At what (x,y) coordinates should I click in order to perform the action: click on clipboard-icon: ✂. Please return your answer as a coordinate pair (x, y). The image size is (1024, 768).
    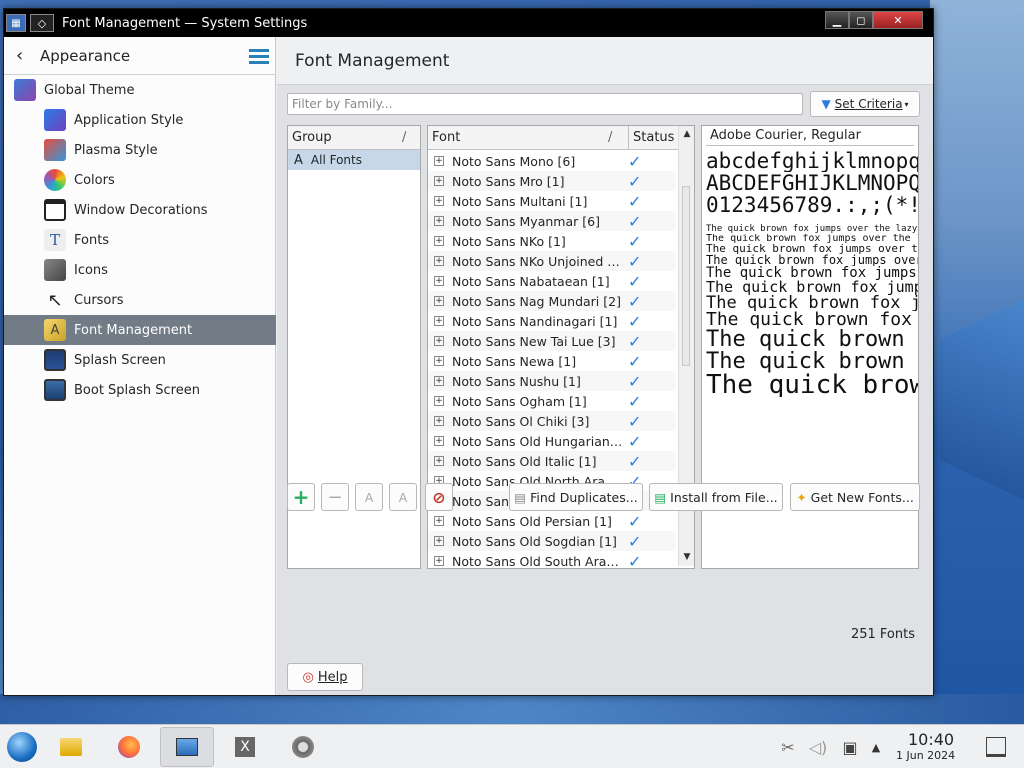
    Looking at the image, I should click on (788, 747).